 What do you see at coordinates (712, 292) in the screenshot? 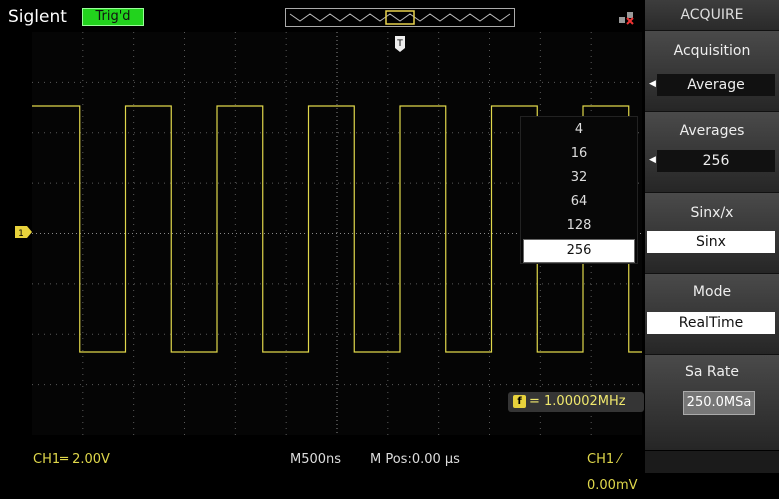
I see `mode-label: Mode` at bounding box center [712, 292].